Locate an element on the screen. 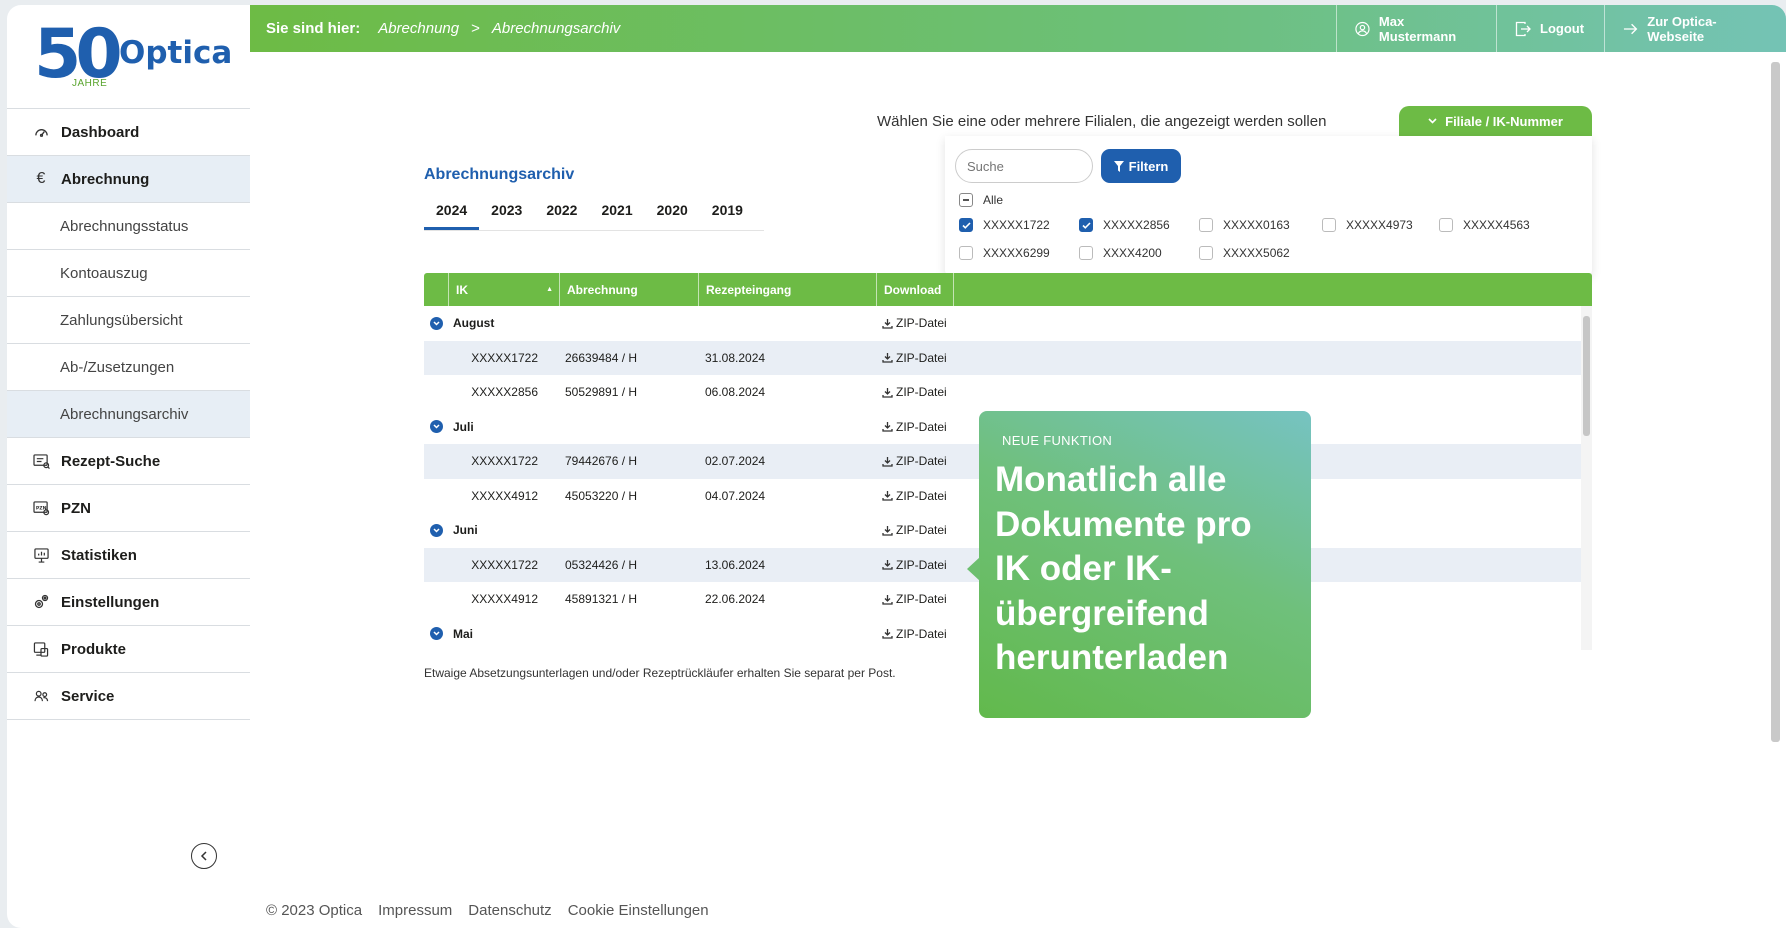 The image size is (1786, 928). page-scrollbar is located at coordinates (1776, 472).